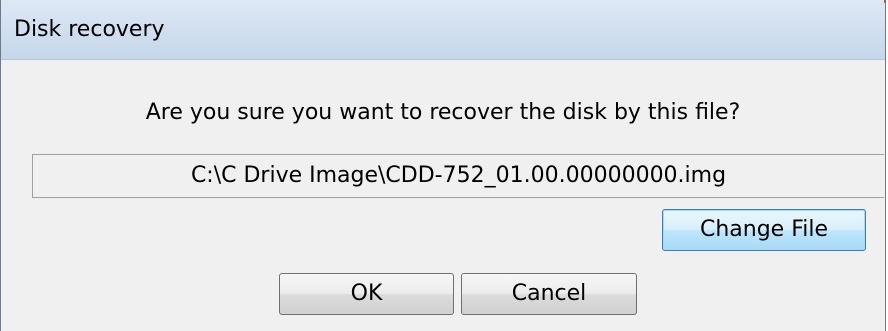 The image size is (888, 331). Describe the element at coordinates (885, 1) in the screenshot. I see `title-bar-edge` at that location.